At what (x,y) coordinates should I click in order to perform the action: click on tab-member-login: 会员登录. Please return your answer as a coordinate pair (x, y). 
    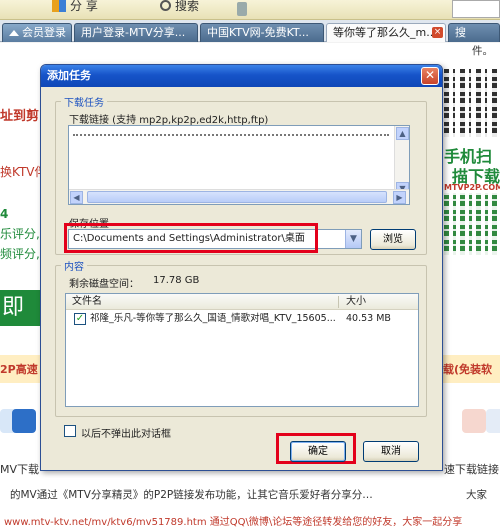
    Looking at the image, I should click on (37, 32).